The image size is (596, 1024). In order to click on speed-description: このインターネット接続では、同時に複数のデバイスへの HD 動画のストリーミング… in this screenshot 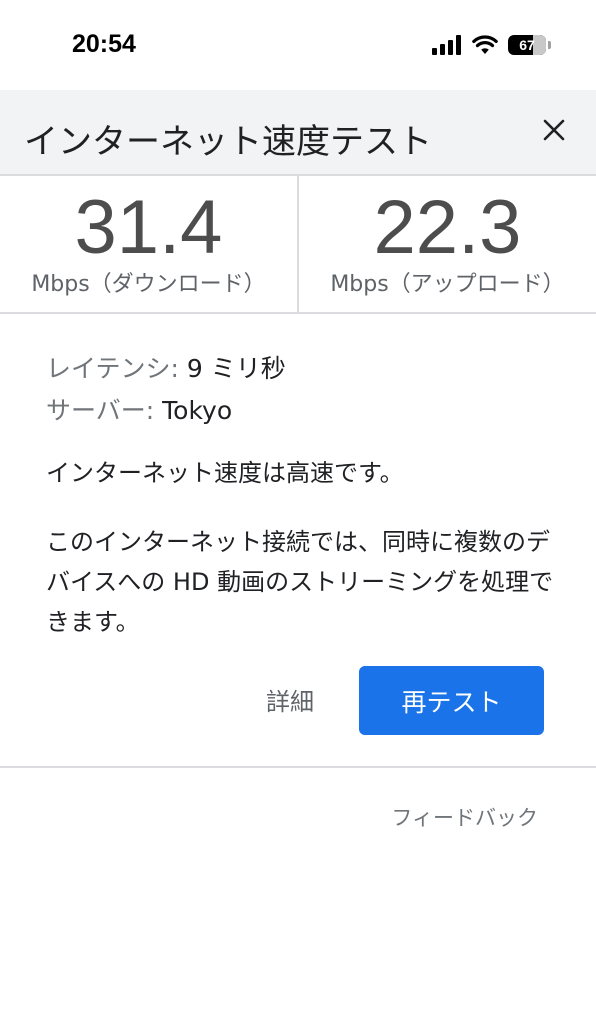, I will do `click(300, 582)`.